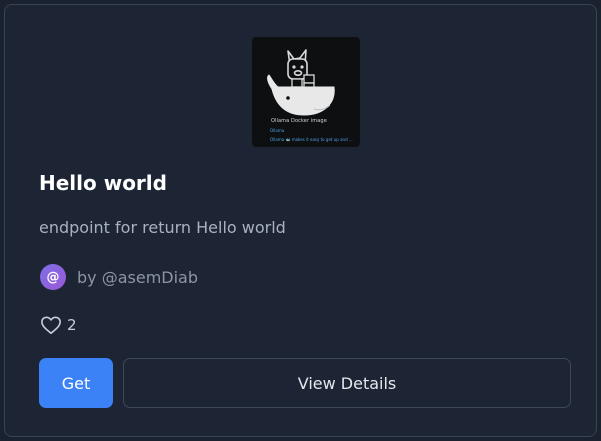 Image resolution: width=601 pixels, height=441 pixels. Describe the element at coordinates (103, 183) in the screenshot. I see `endpoint-title: Hello world` at that location.